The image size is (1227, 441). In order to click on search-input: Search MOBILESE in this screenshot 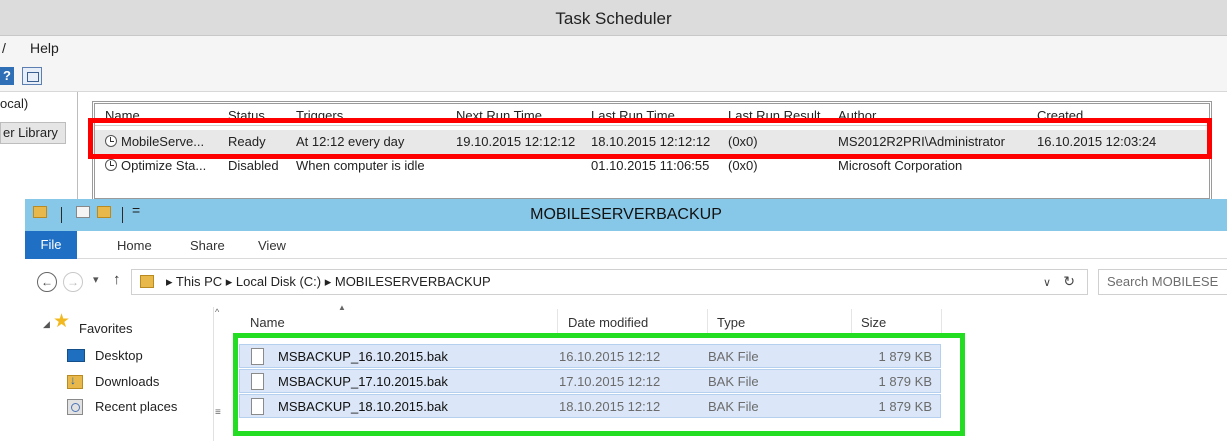, I will do `click(1162, 282)`.